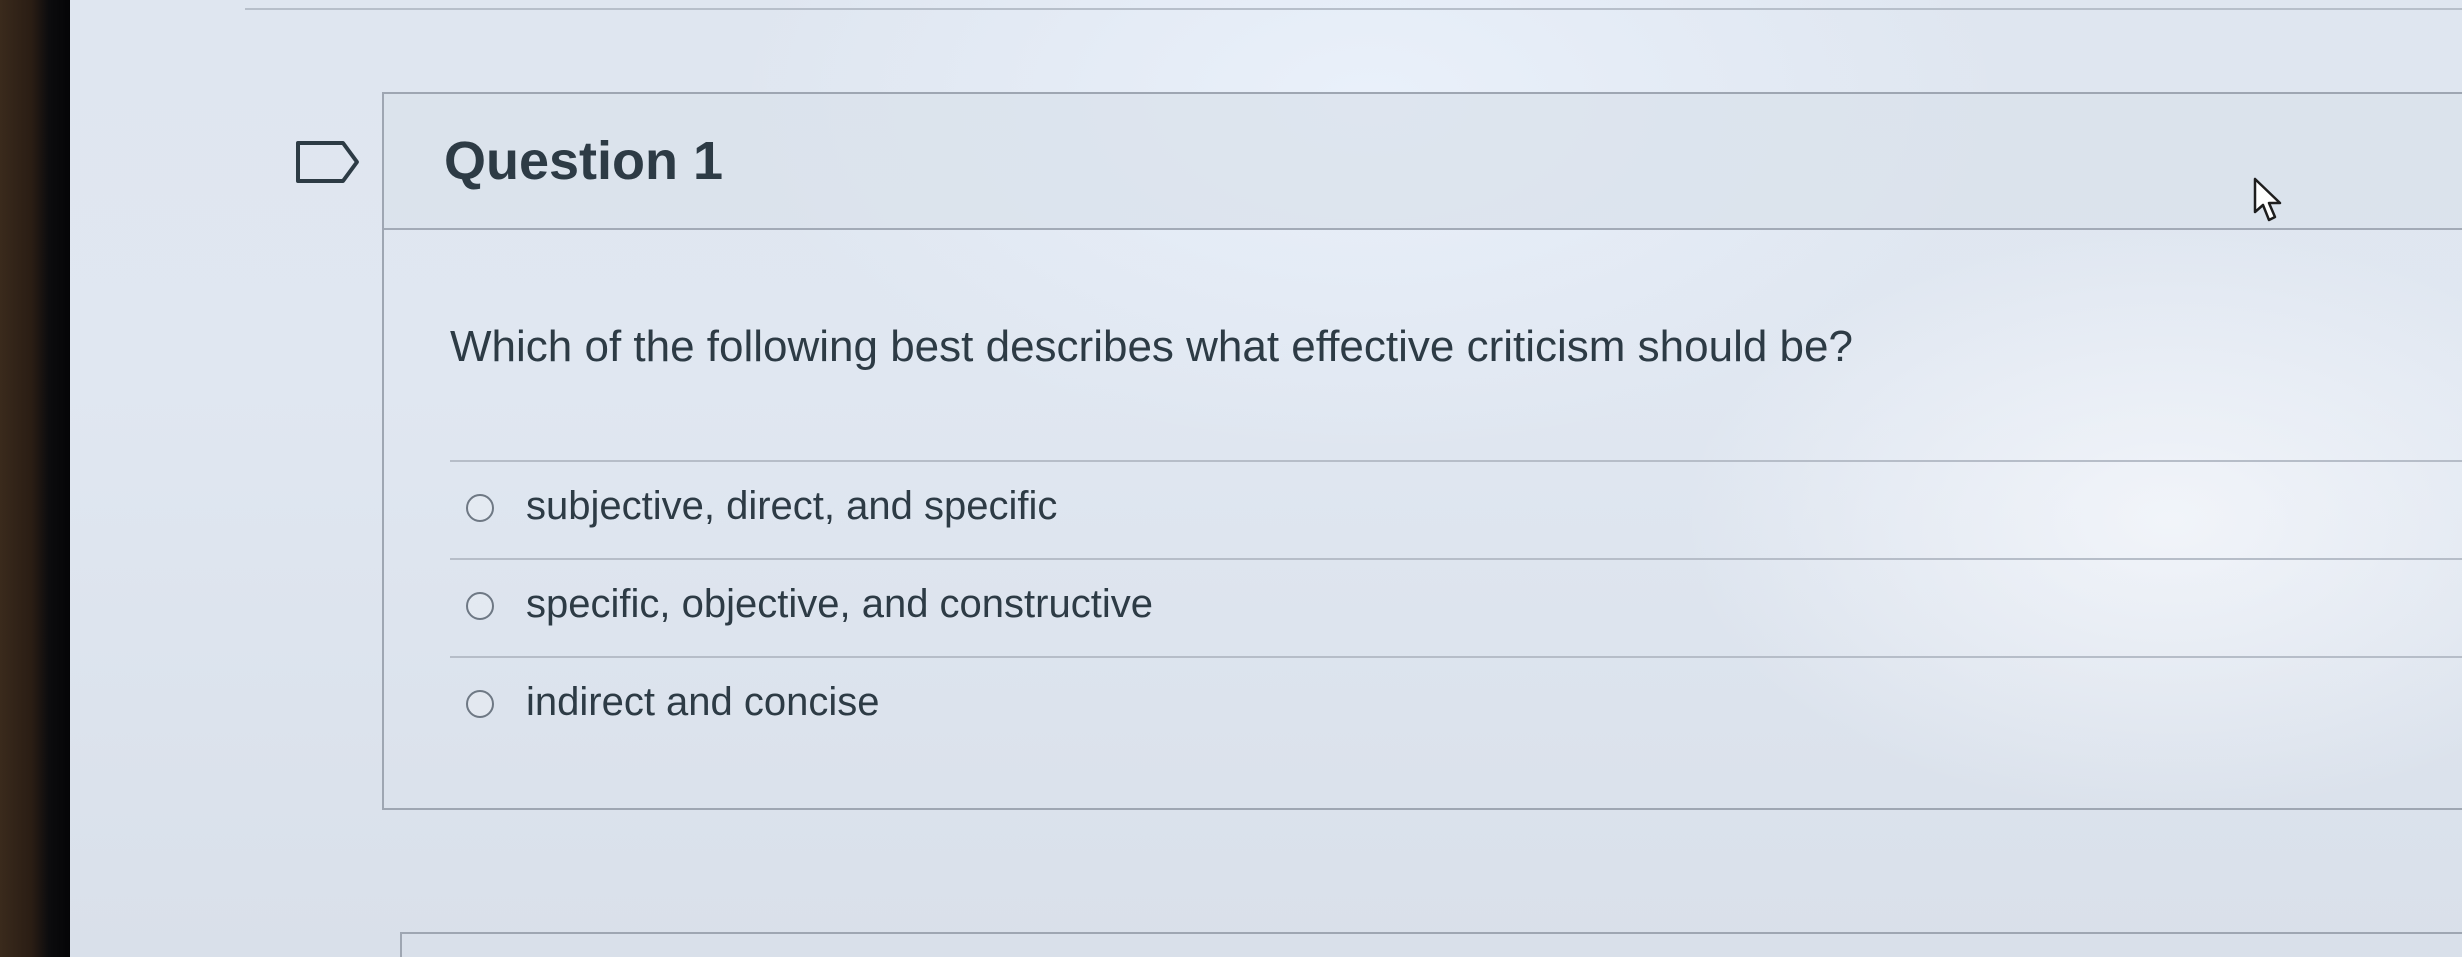 This screenshot has width=2462, height=957. I want to click on mouse-pointer-icon, so click(2267, 199).